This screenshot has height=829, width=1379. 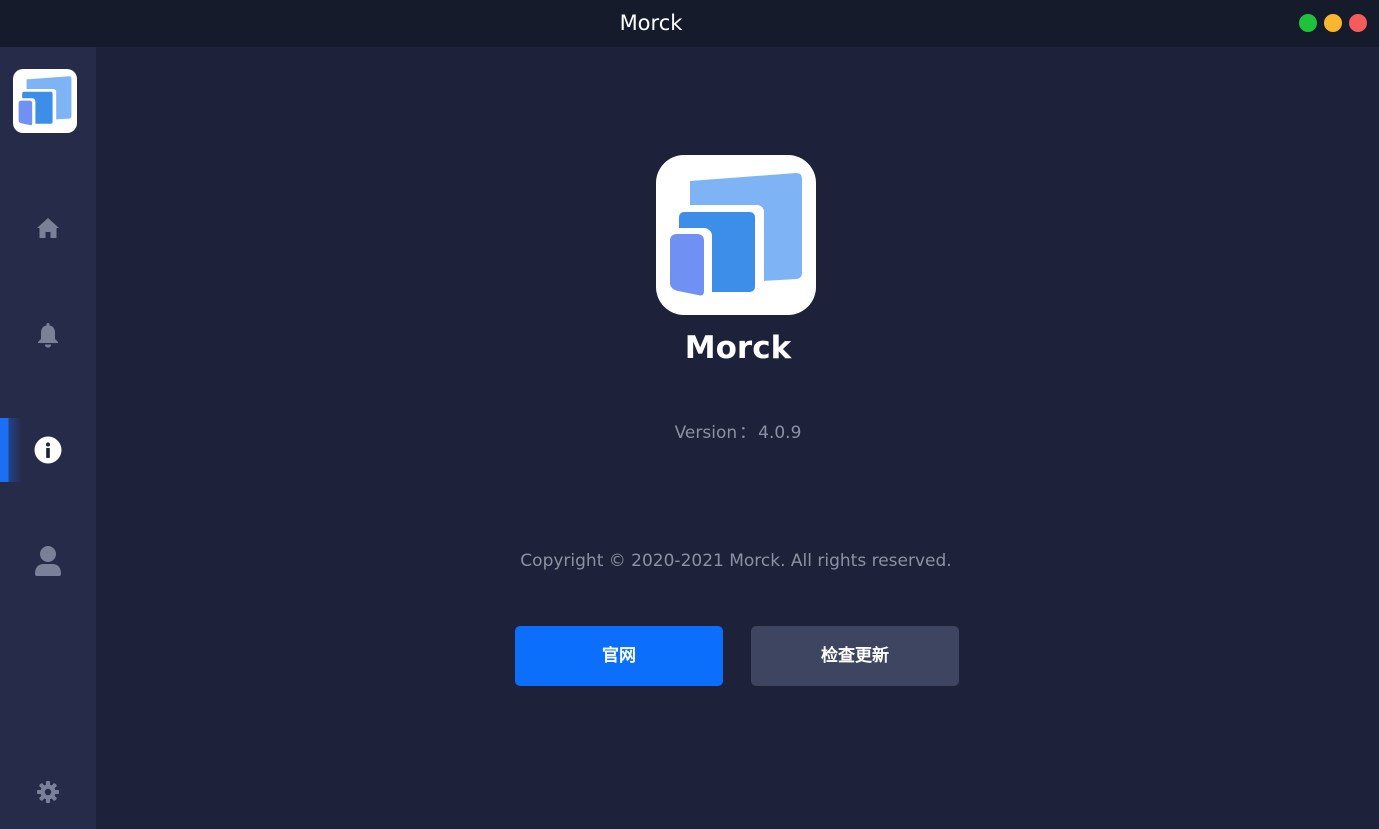 I want to click on gear-icon, so click(x=48, y=792).